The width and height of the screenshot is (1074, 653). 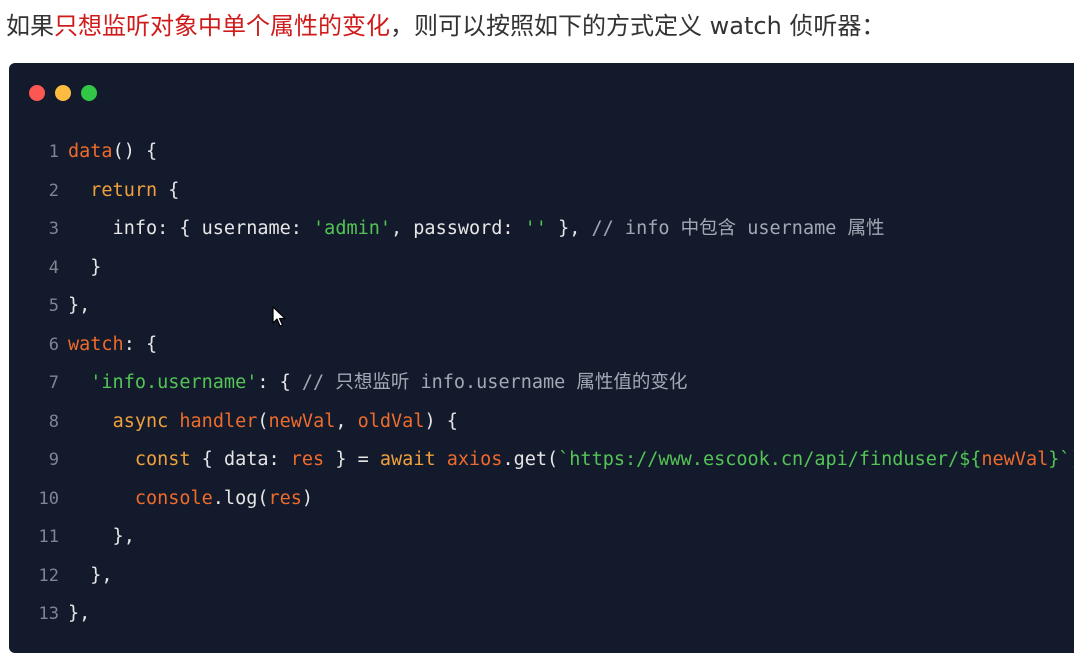 I want to click on code-token: { data:, so click(x=240, y=459).